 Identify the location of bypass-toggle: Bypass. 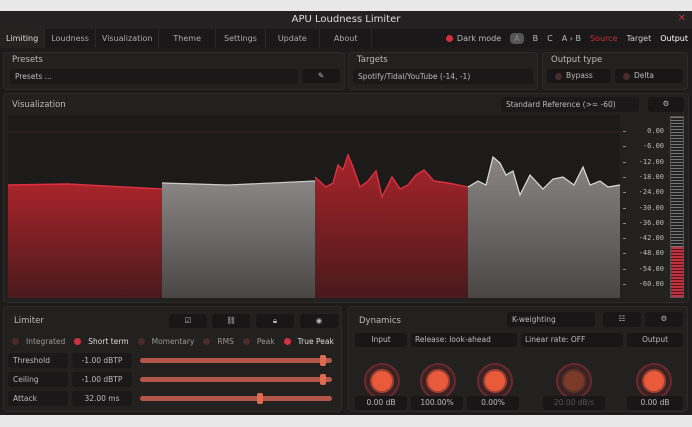
(579, 76).